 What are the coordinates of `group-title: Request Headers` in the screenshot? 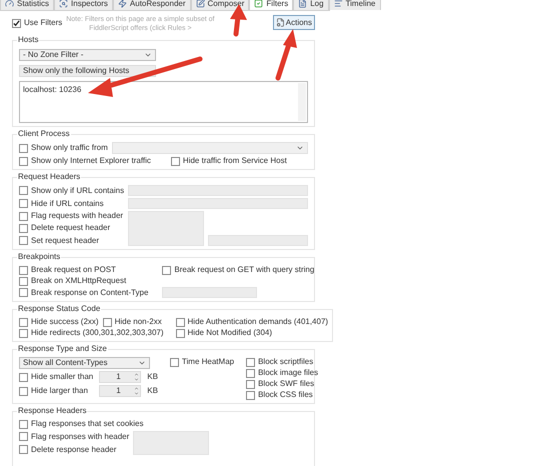 It's located at (49, 177).